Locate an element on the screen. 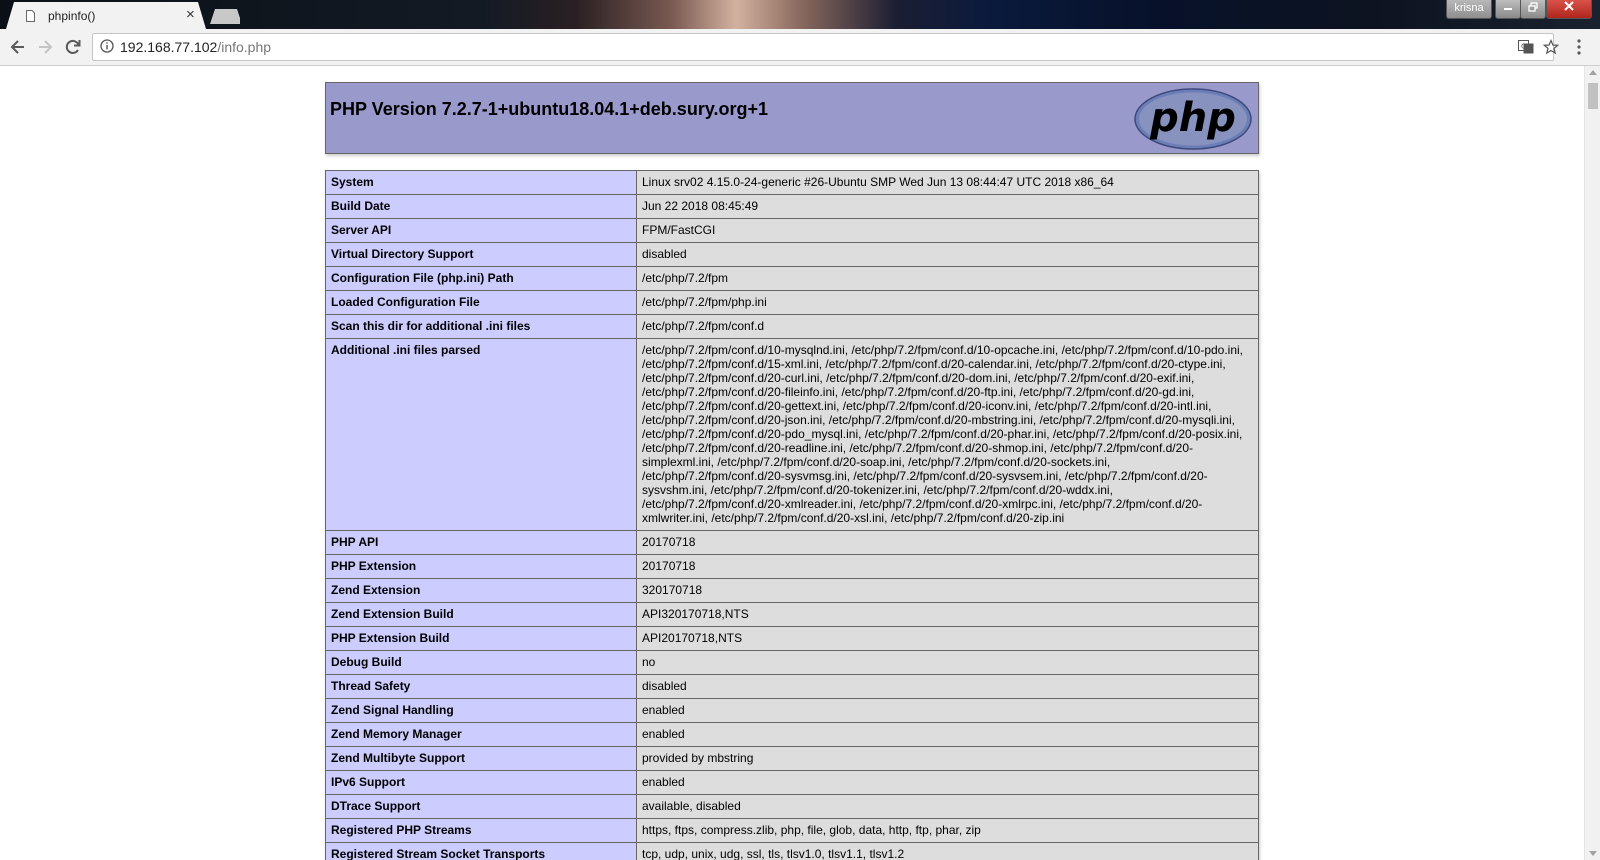 Image resolution: width=1600 pixels, height=860 pixels. tab-phpinfo: phpinfo() × is located at coordinates (106, 15).